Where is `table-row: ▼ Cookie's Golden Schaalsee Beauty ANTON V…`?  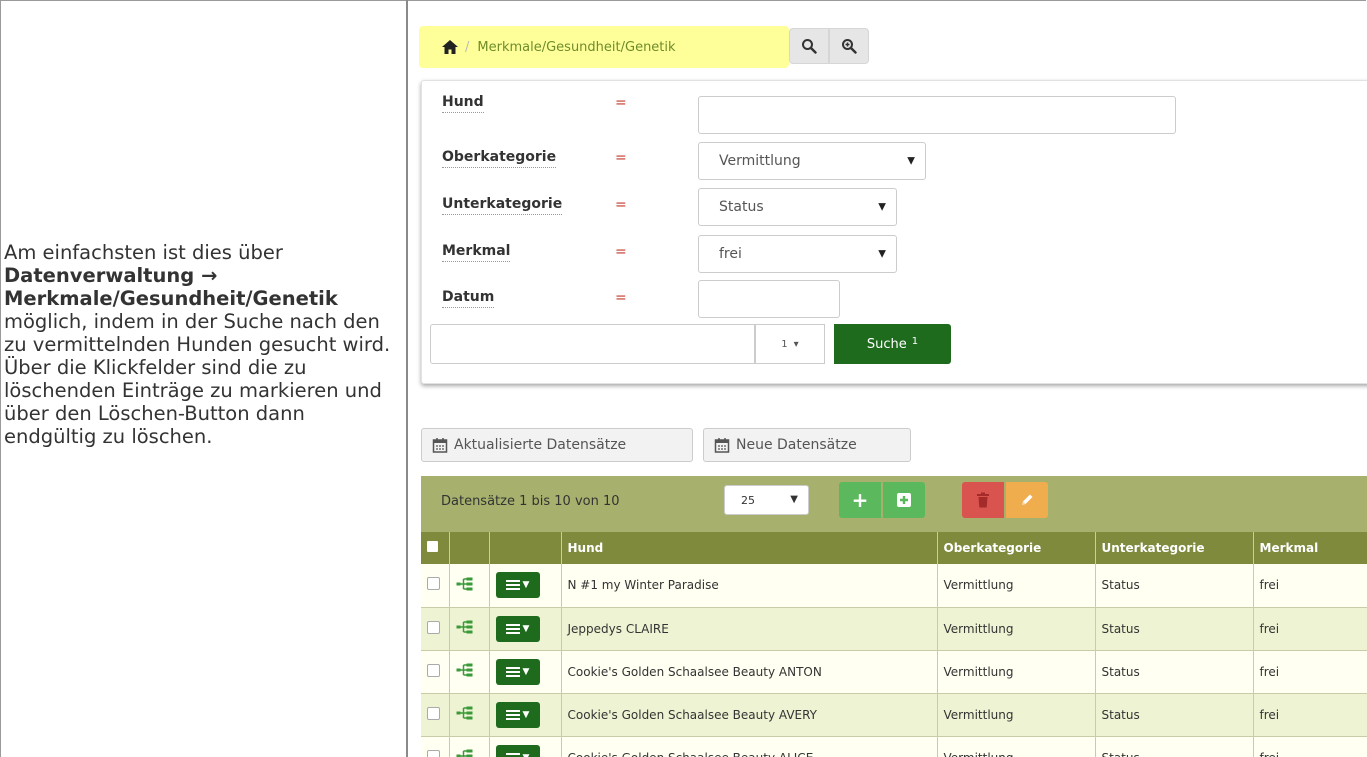
table-row: ▼ Cookie's Golden Schaalsee Beauty ANTON V… is located at coordinates (894, 672).